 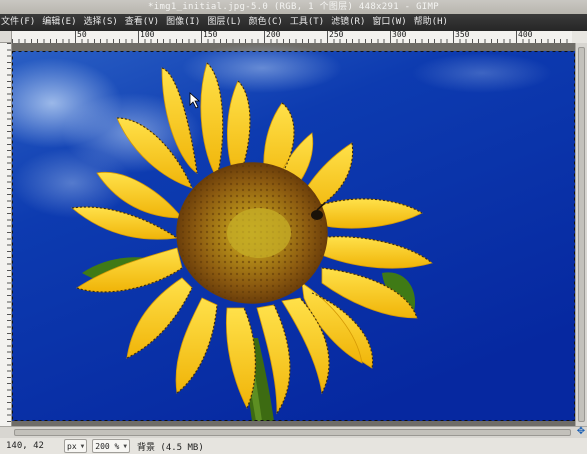 I want to click on horizontal-scrollbar: ✥, so click(x=293, y=432).